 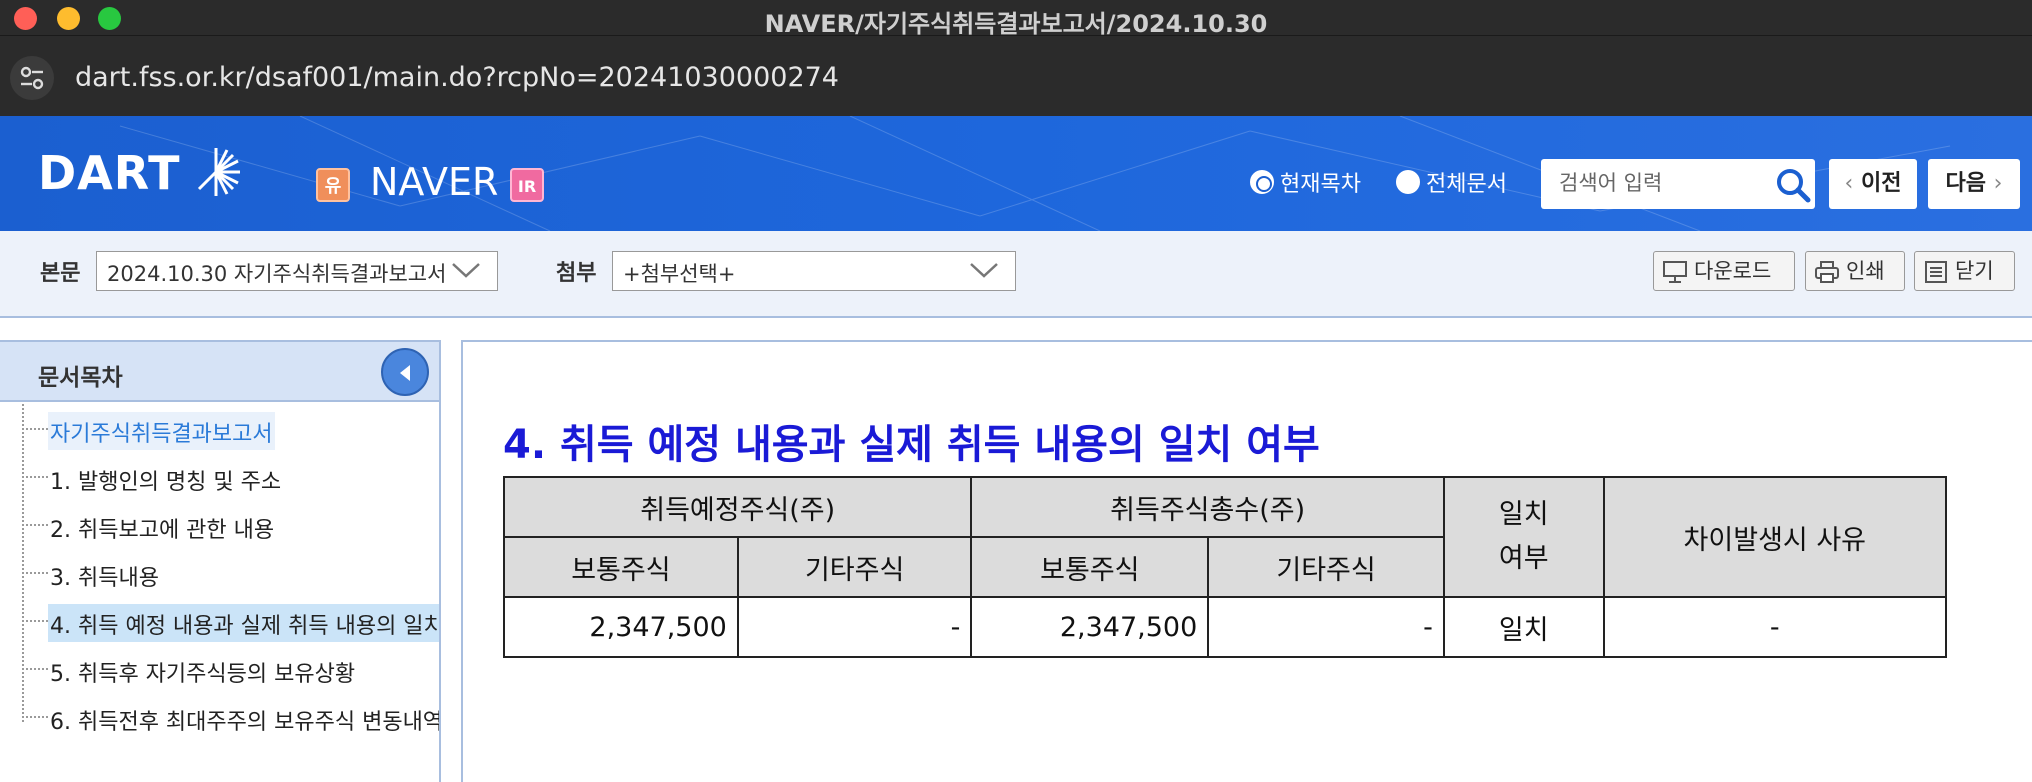 I want to click on attachment-select: +첨부선택+, so click(x=814, y=271).